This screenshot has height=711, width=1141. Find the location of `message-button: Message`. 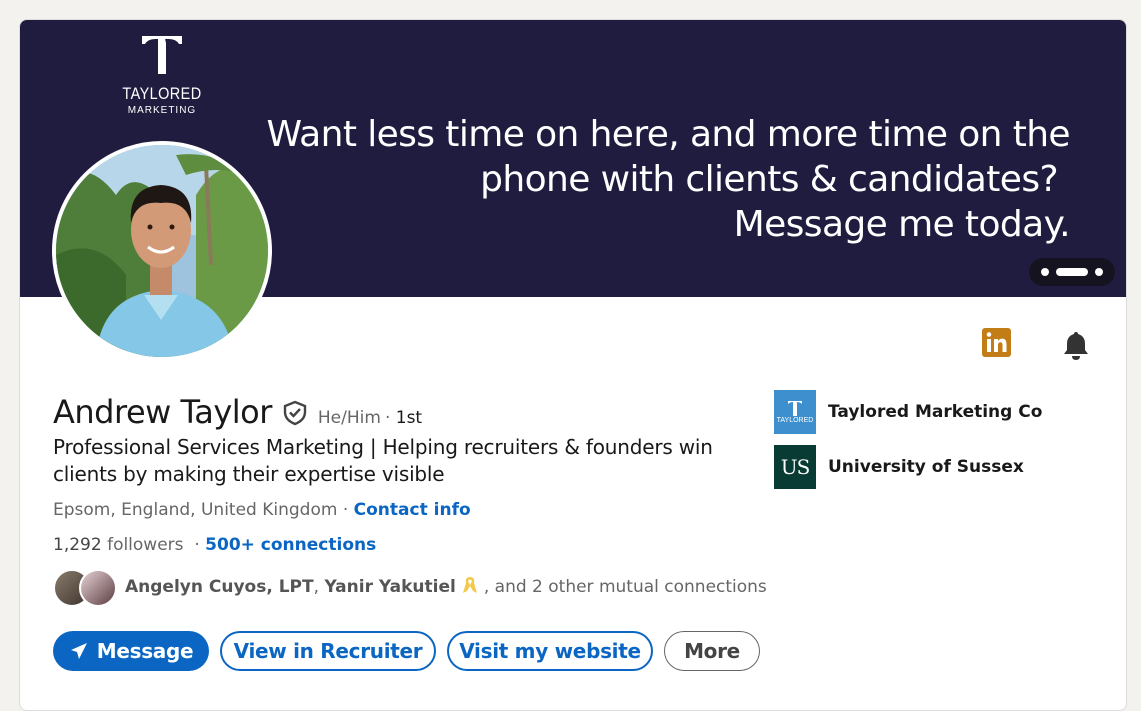

message-button: Message is located at coordinates (131, 651).